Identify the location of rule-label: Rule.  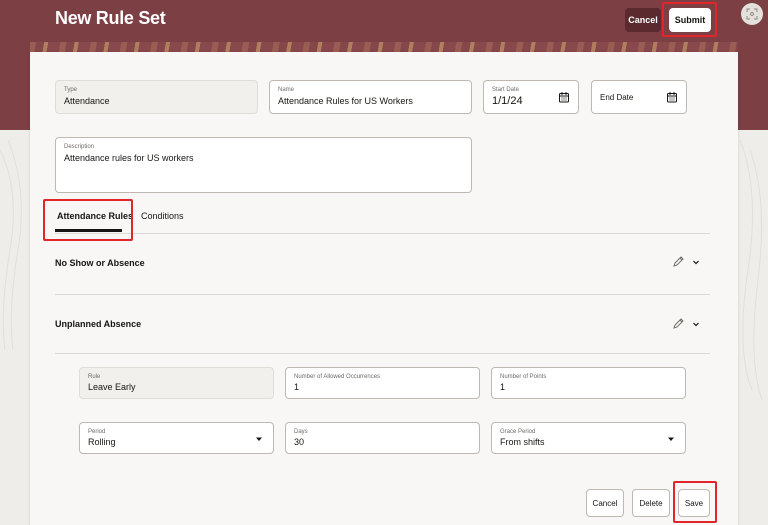
(94, 377).